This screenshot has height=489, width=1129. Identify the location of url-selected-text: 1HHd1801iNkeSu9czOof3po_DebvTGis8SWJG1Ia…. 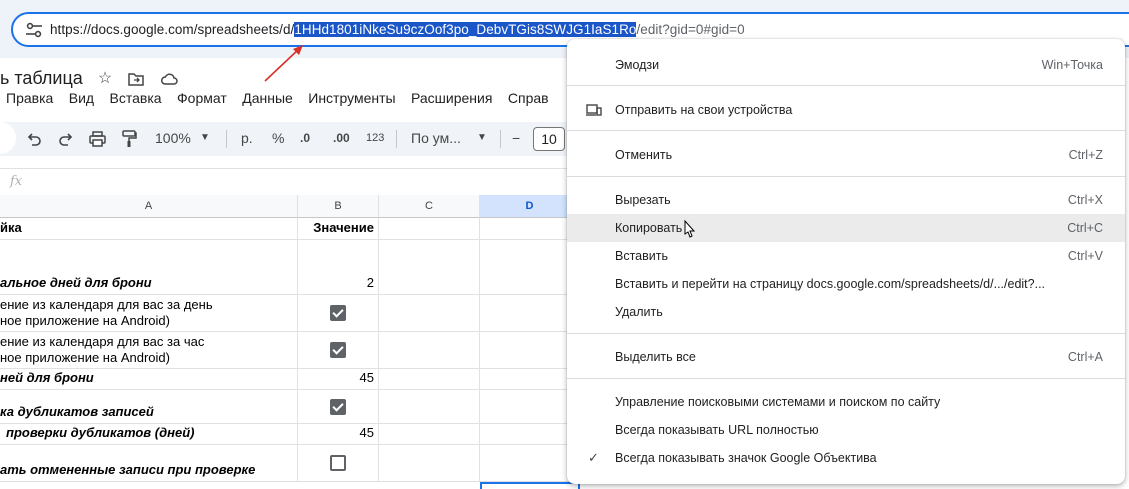
(465, 29).